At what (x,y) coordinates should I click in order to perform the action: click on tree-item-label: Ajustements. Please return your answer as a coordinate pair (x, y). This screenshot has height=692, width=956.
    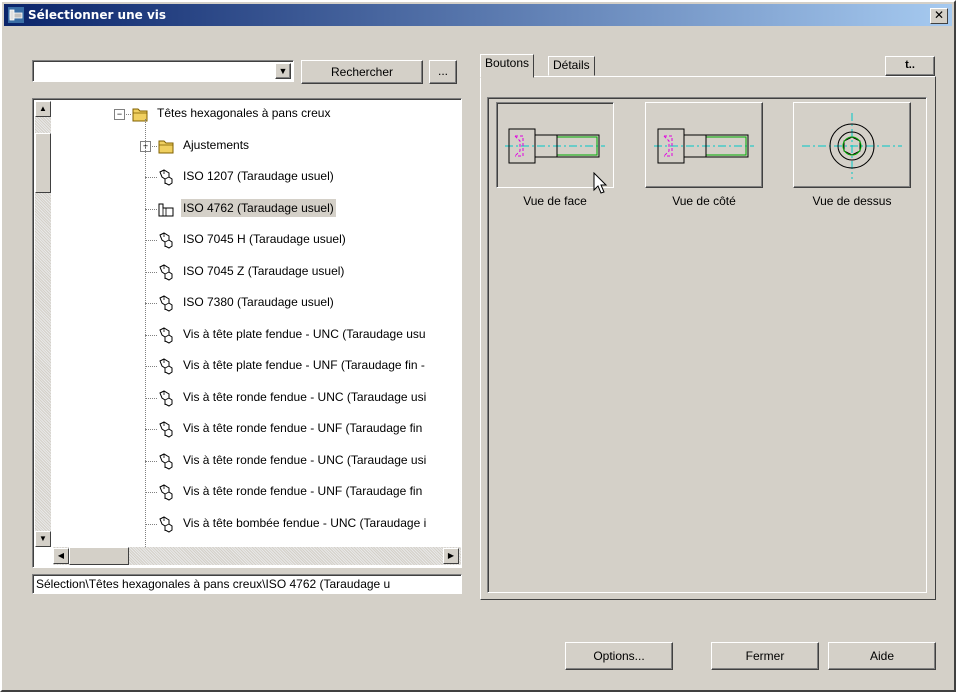
    Looking at the image, I should click on (216, 144).